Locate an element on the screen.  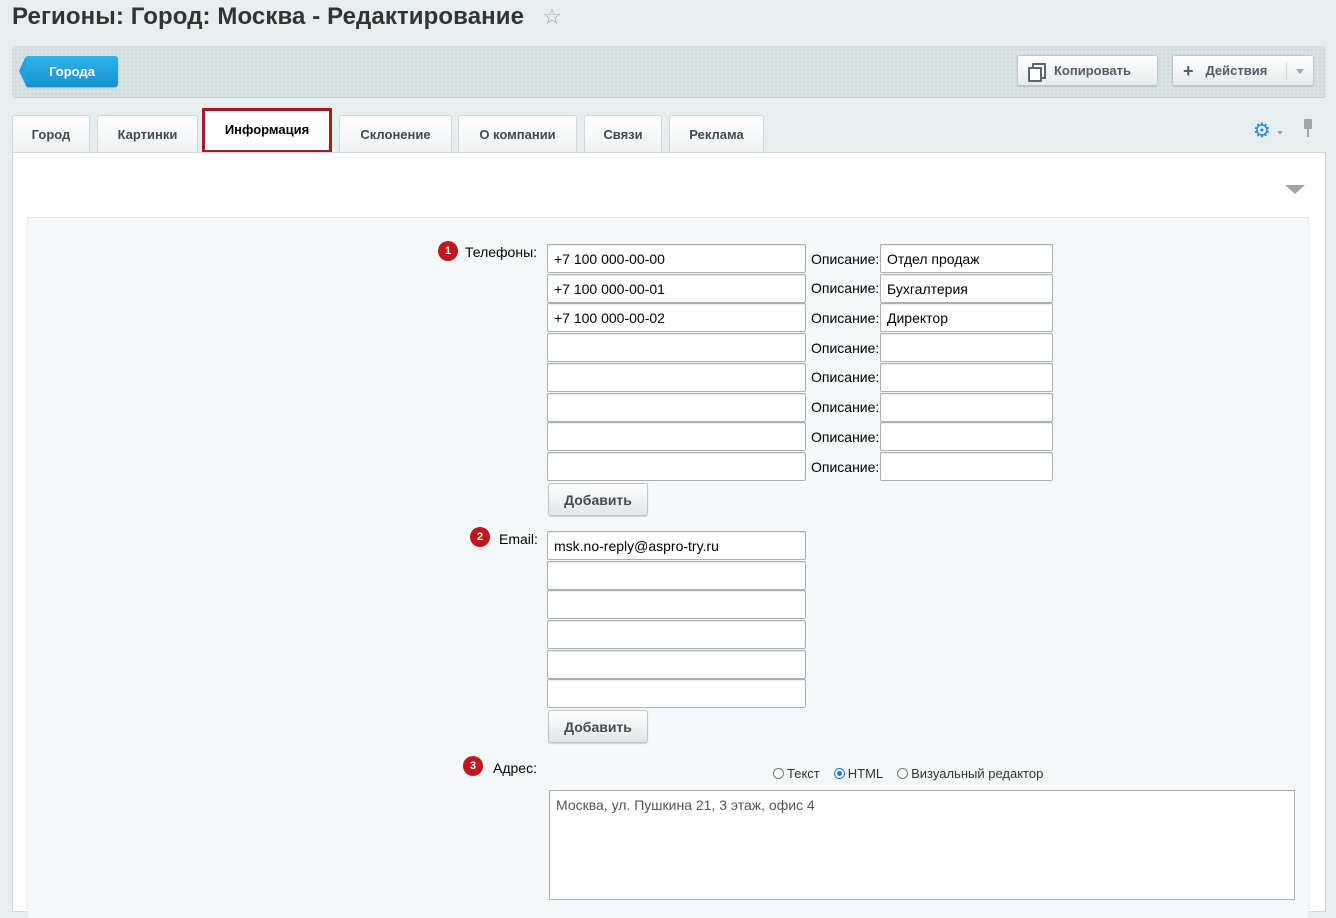
phones-label: Телефоны: is located at coordinates (501, 252).